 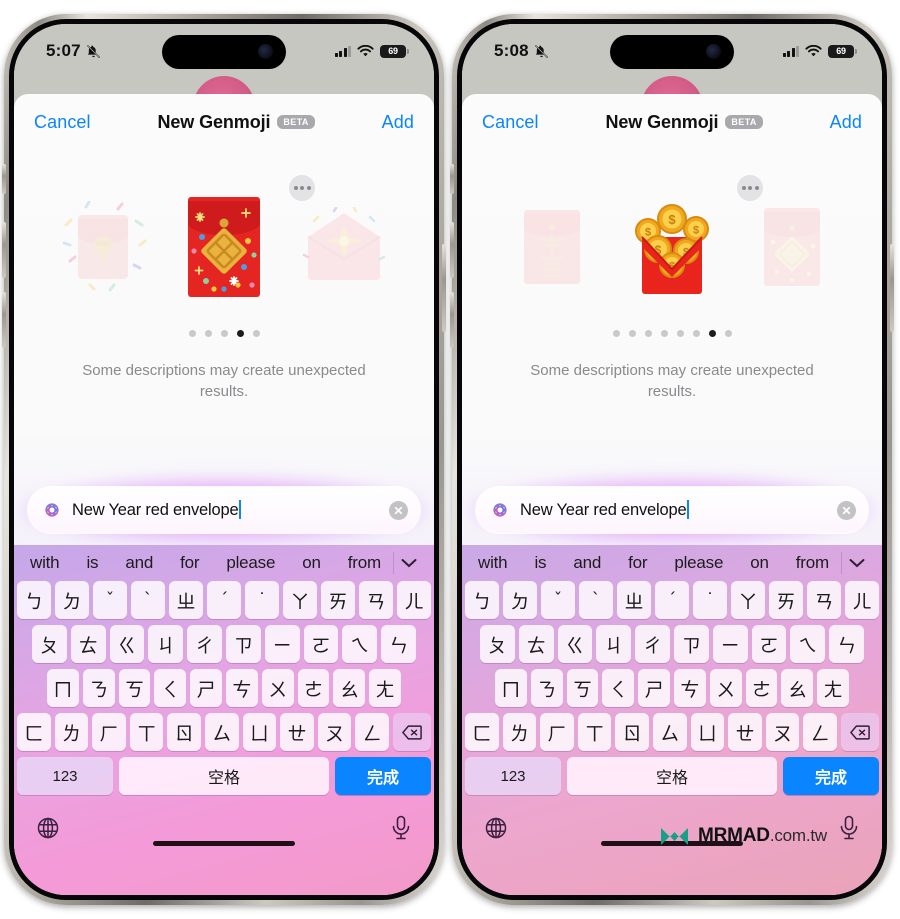 I want to click on key: ㄆ, so click(x=497, y=644).